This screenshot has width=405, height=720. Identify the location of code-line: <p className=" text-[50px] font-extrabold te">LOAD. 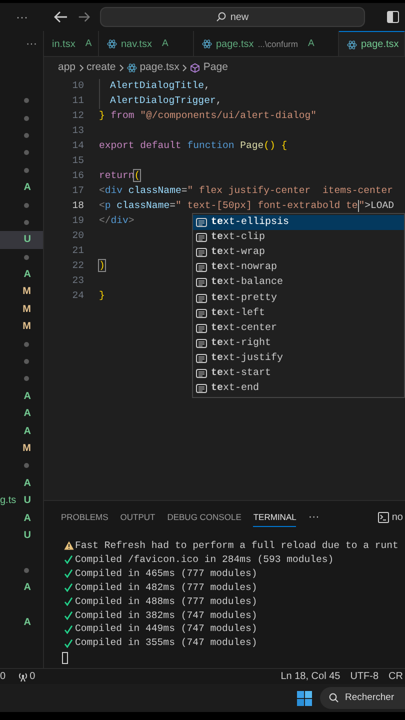
(246, 206).